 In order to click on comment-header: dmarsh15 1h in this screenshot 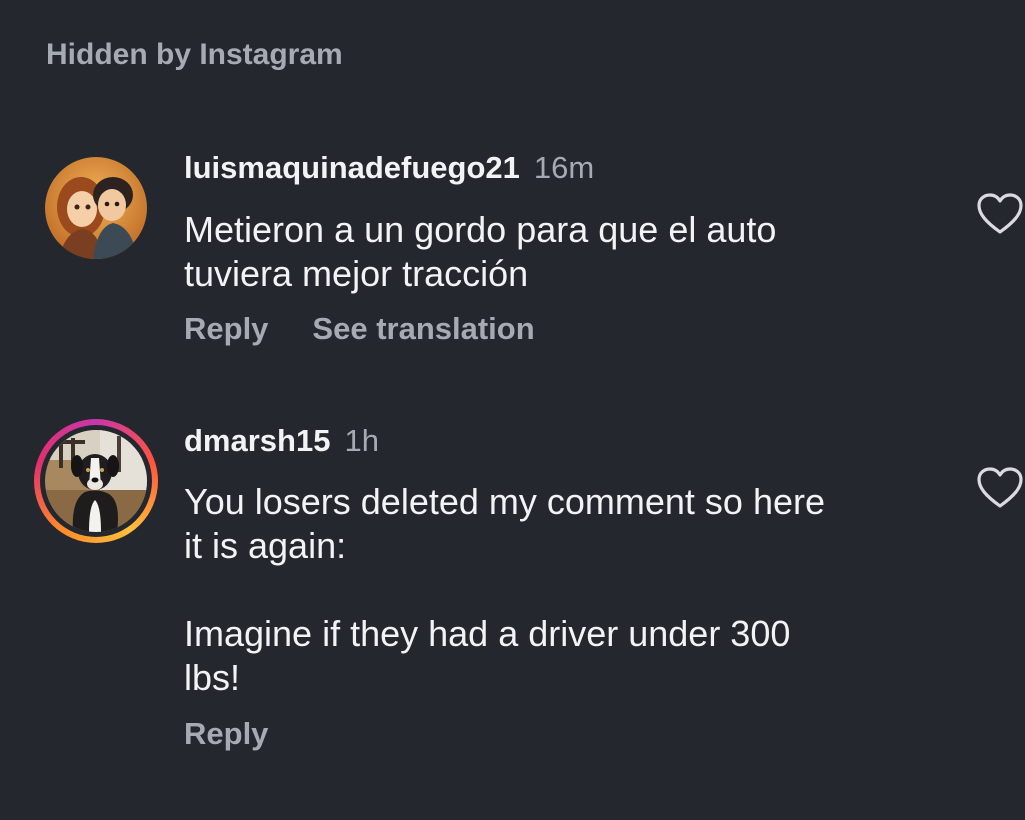, I will do `click(281, 441)`.